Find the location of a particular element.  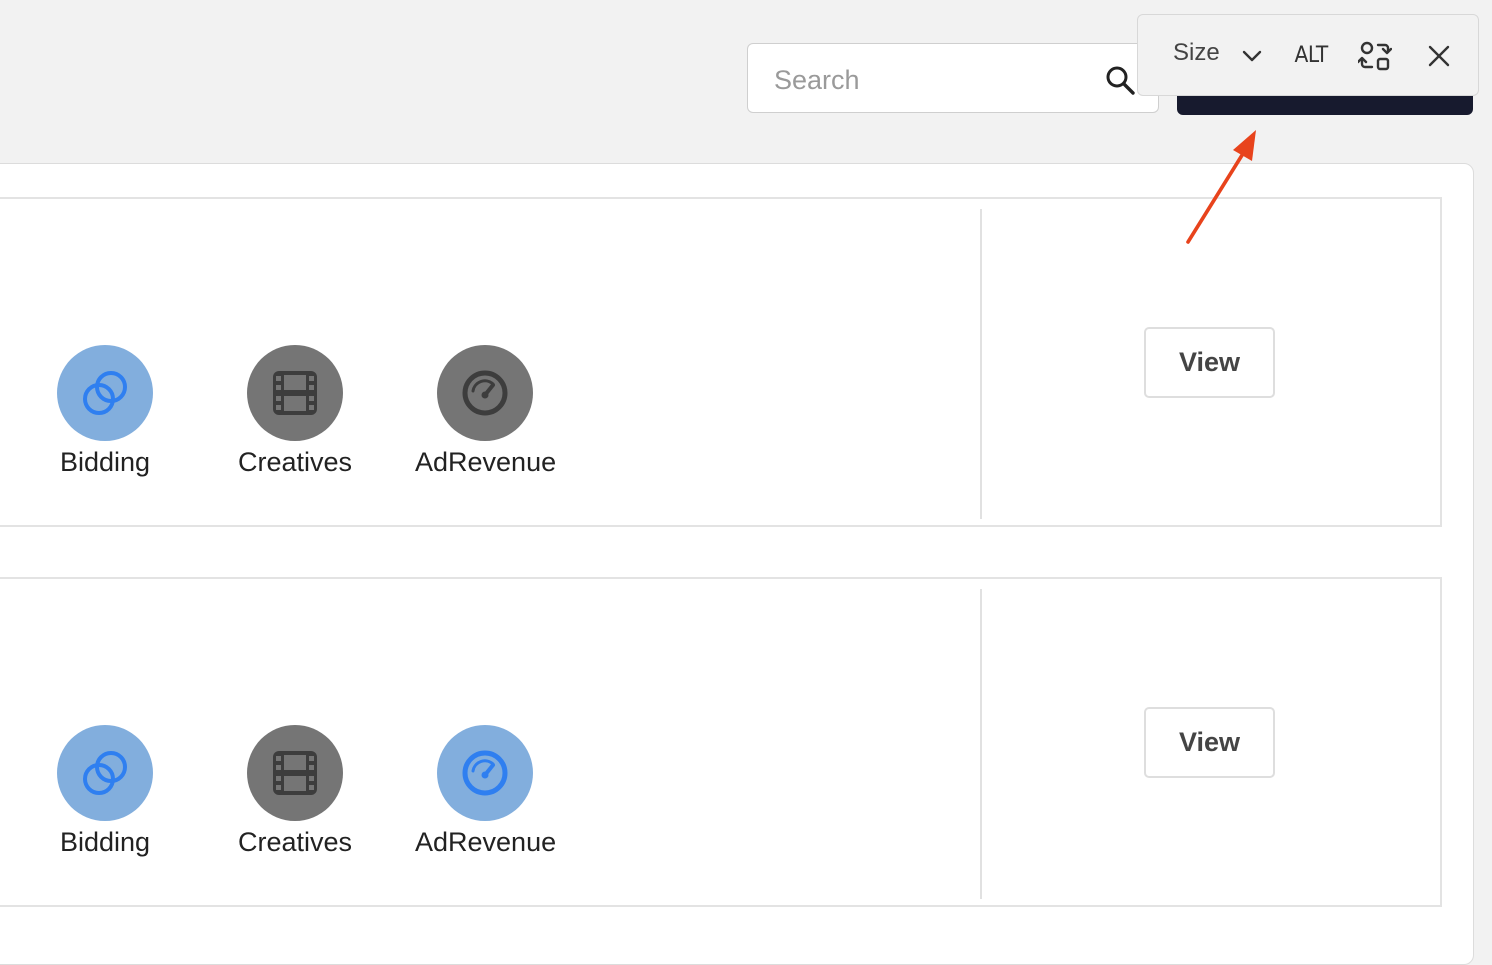

close-icon is located at coordinates (1439, 56).